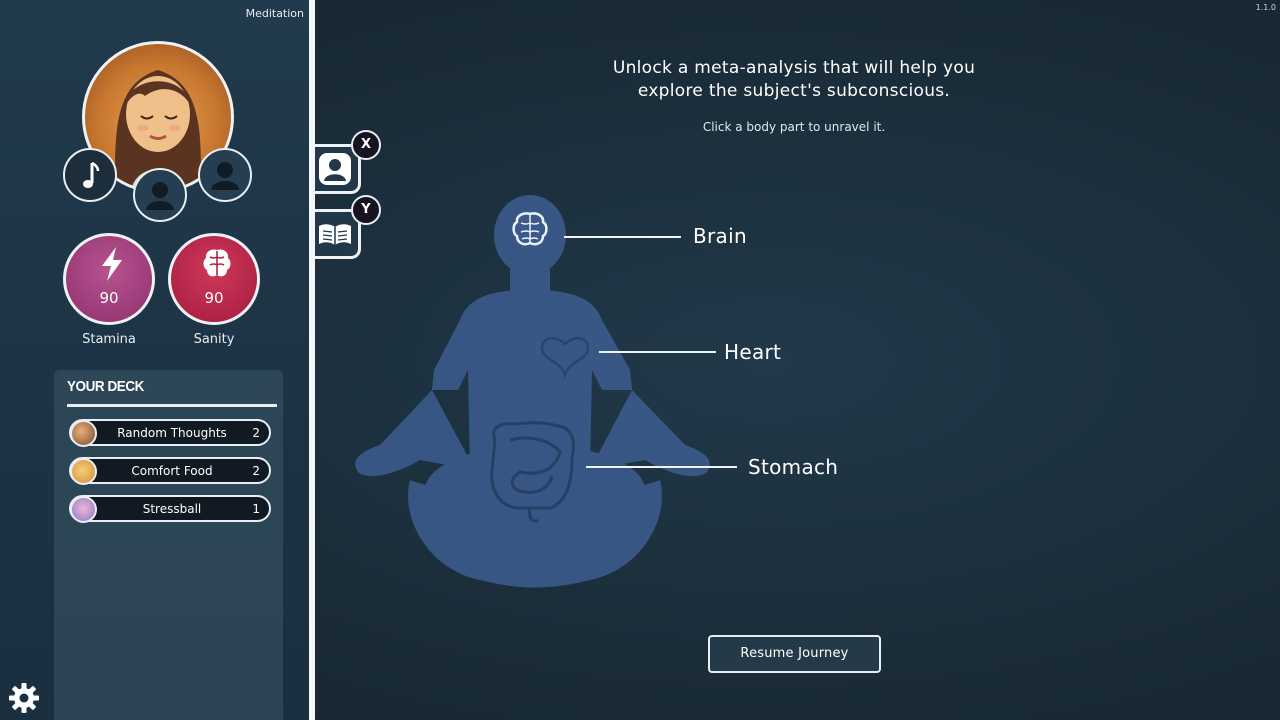  What do you see at coordinates (172, 405) in the screenshot?
I see `deck-divider` at bounding box center [172, 405].